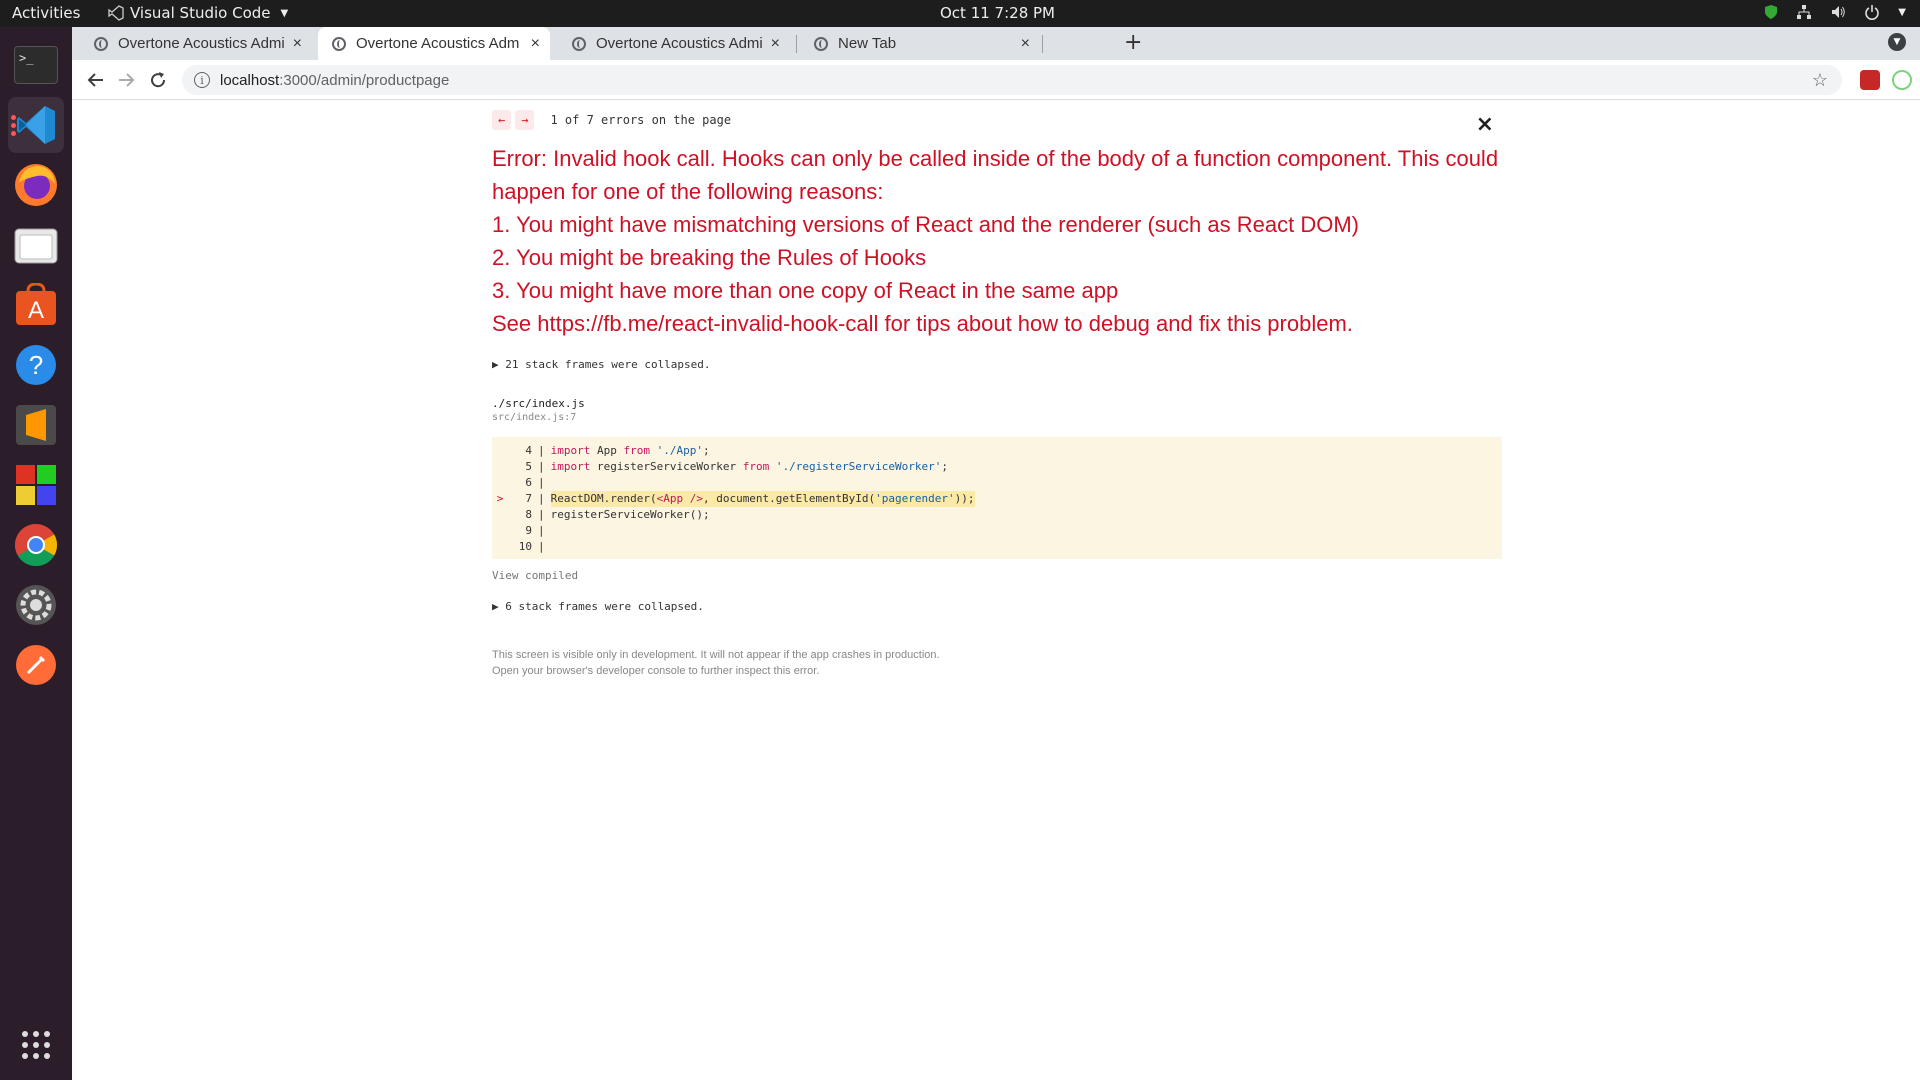  Describe the element at coordinates (364, 80) in the screenshot. I see `url-path: :3000/admin/productpage` at that location.